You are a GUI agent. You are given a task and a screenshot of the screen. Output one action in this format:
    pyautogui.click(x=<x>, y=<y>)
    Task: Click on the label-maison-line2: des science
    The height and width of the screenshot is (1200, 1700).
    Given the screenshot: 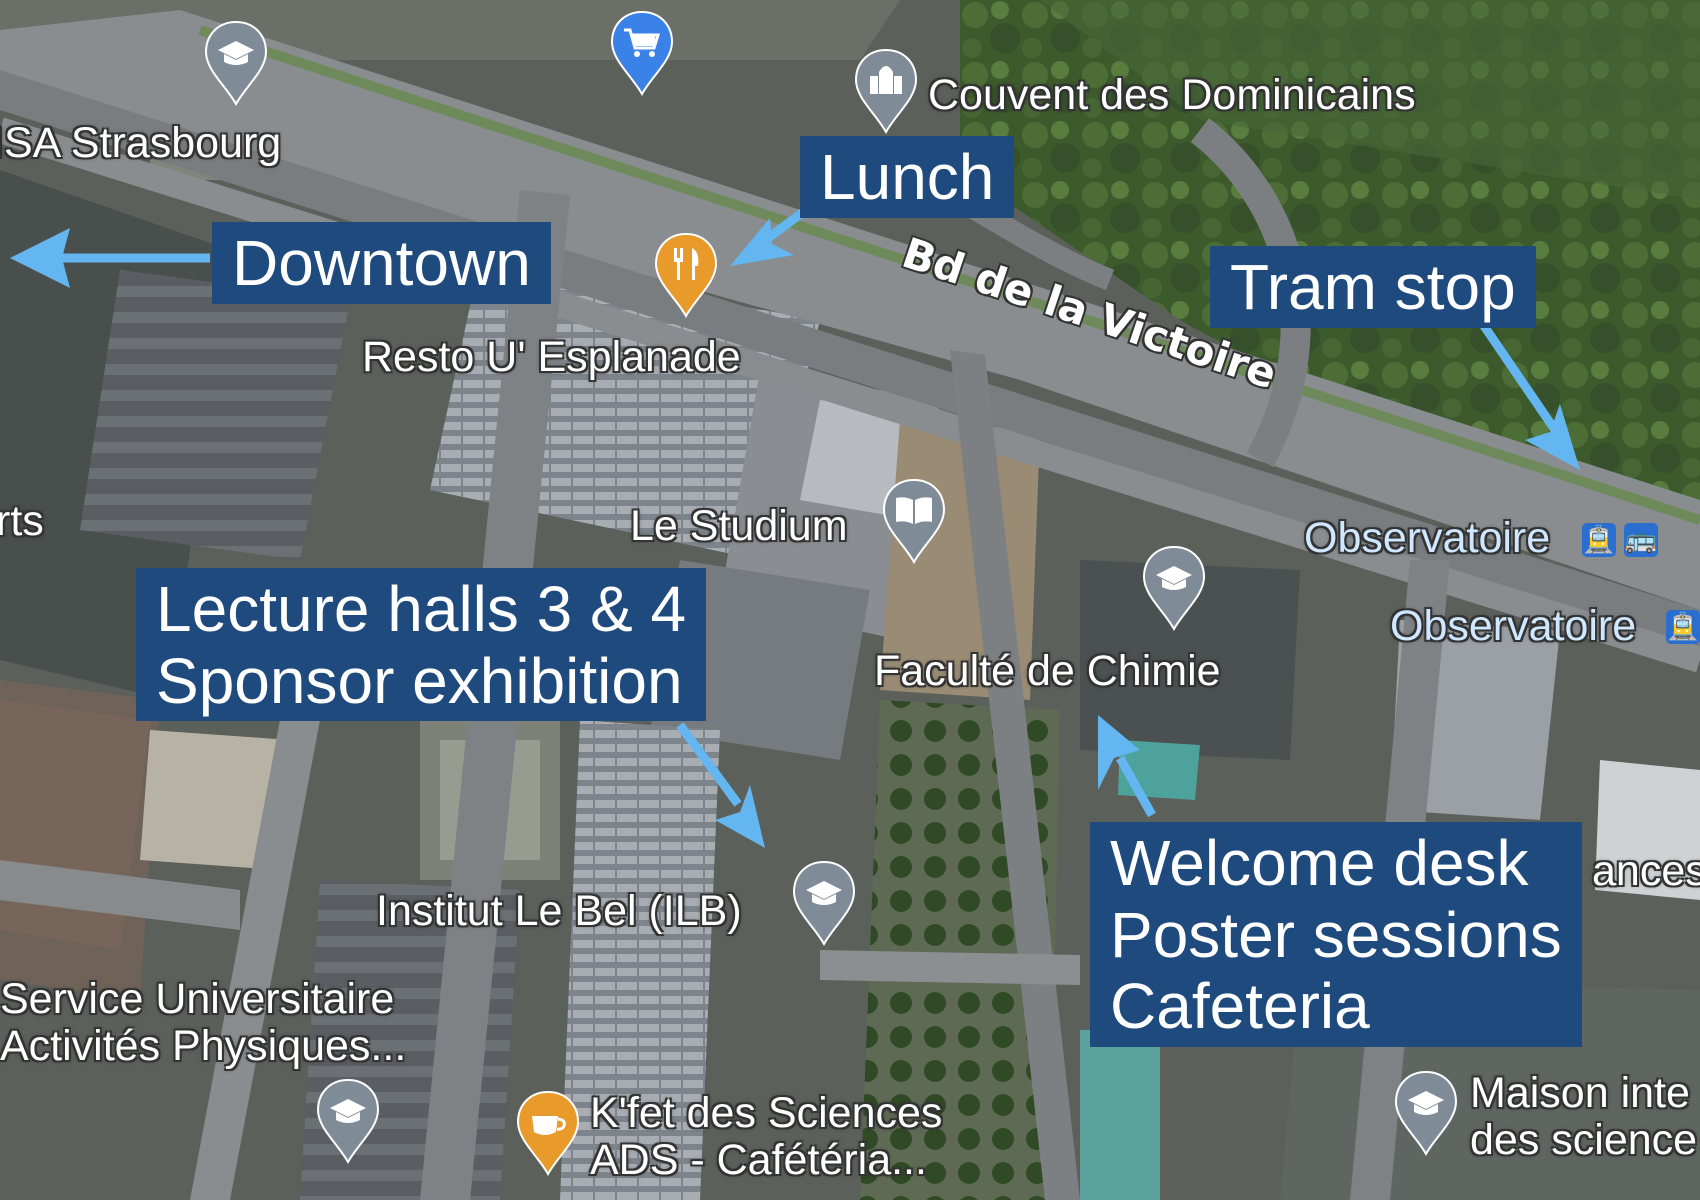 What is the action you would take?
    pyautogui.click(x=1584, y=1140)
    